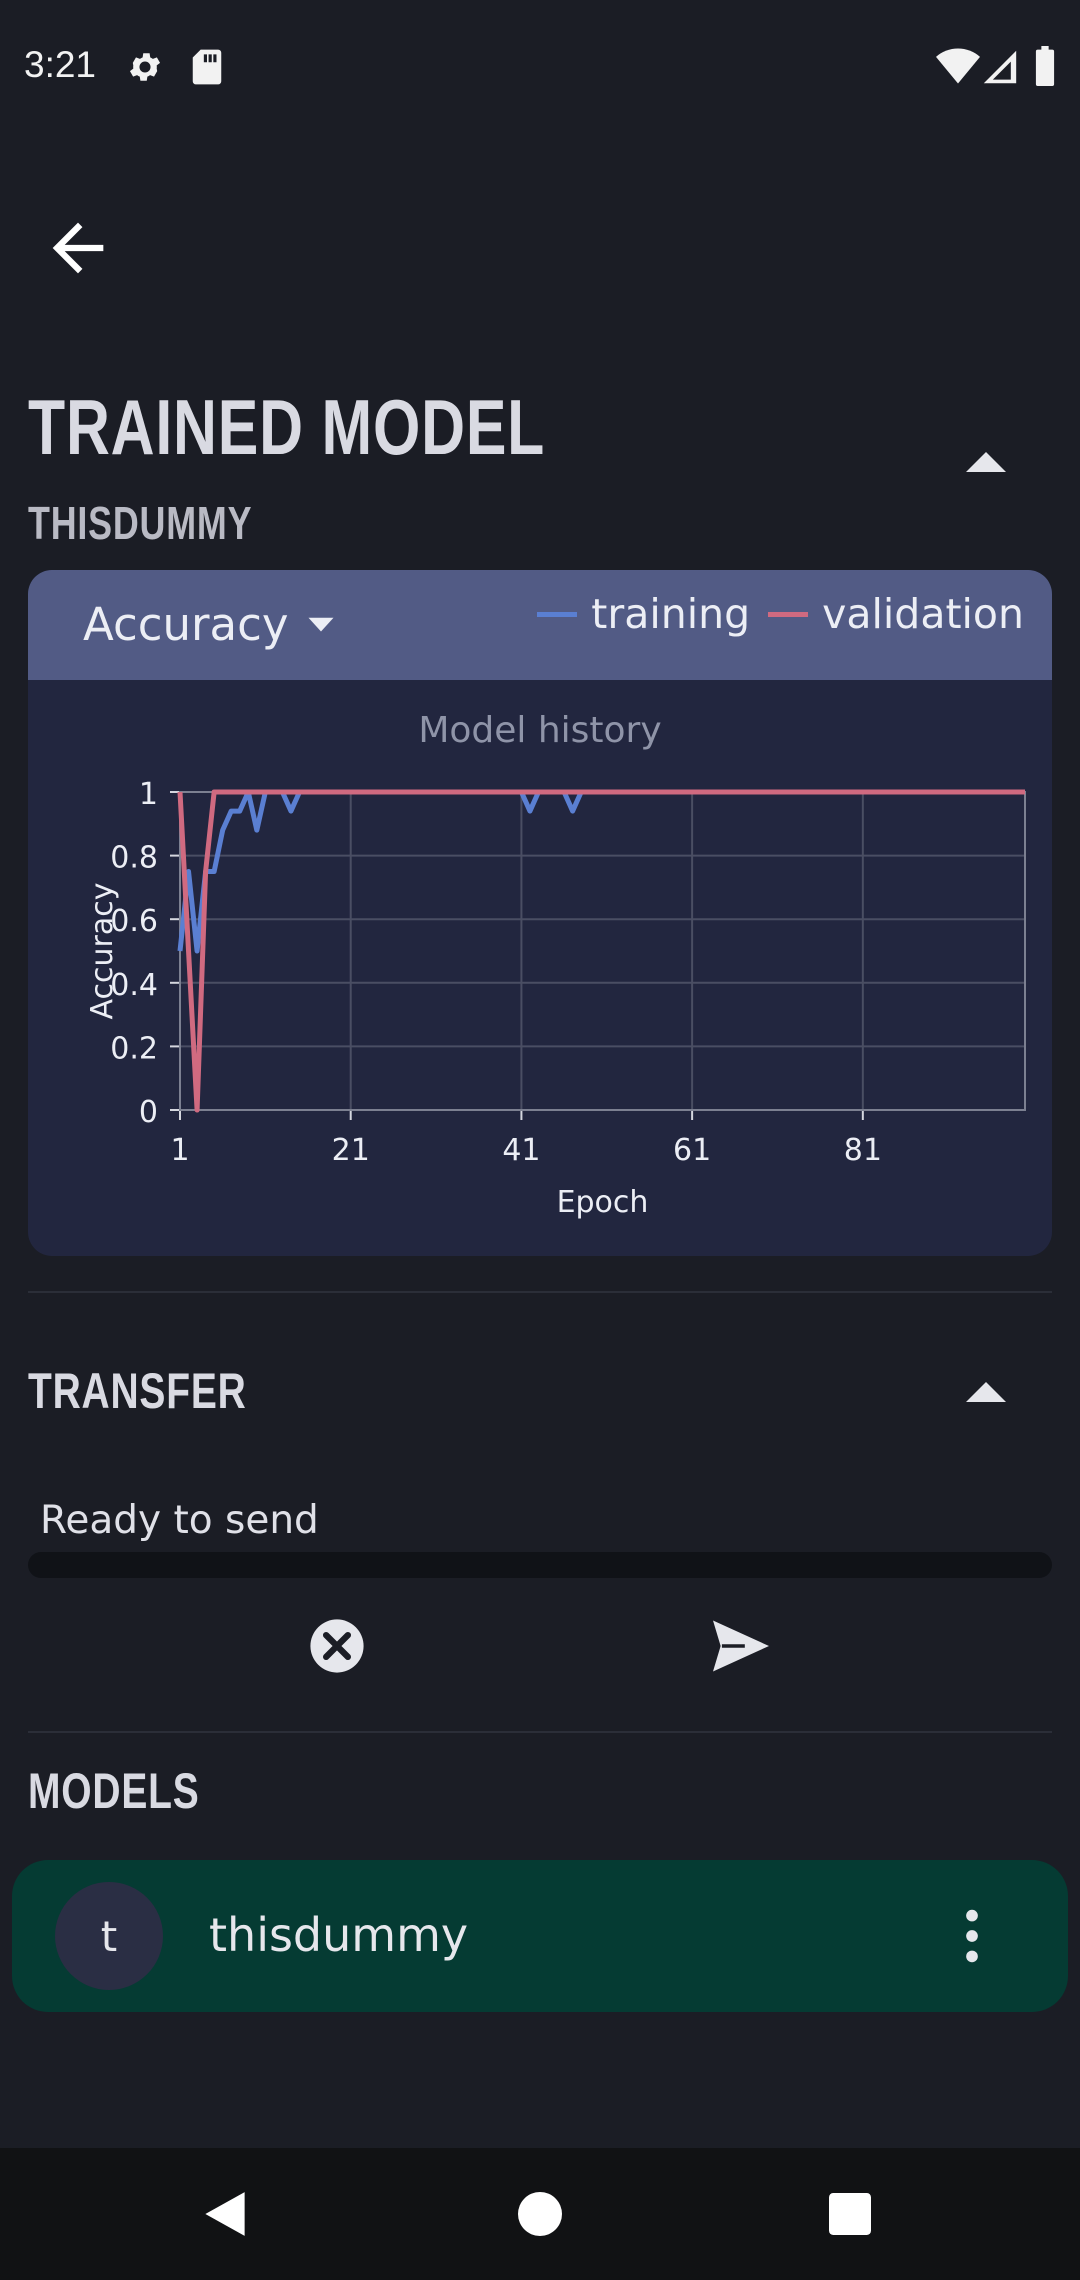 The height and width of the screenshot is (2280, 1080). What do you see at coordinates (287, 427) in the screenshot?
I see `page-title: TRAINED MODEL` at bounding box center [287, 427].